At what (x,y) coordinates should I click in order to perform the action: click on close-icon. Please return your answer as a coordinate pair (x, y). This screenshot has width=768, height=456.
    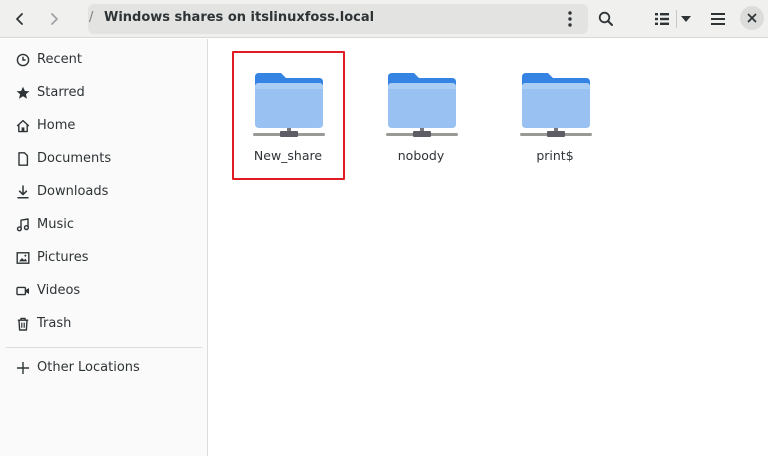
    Looking at the image, I should click on (752, 18).